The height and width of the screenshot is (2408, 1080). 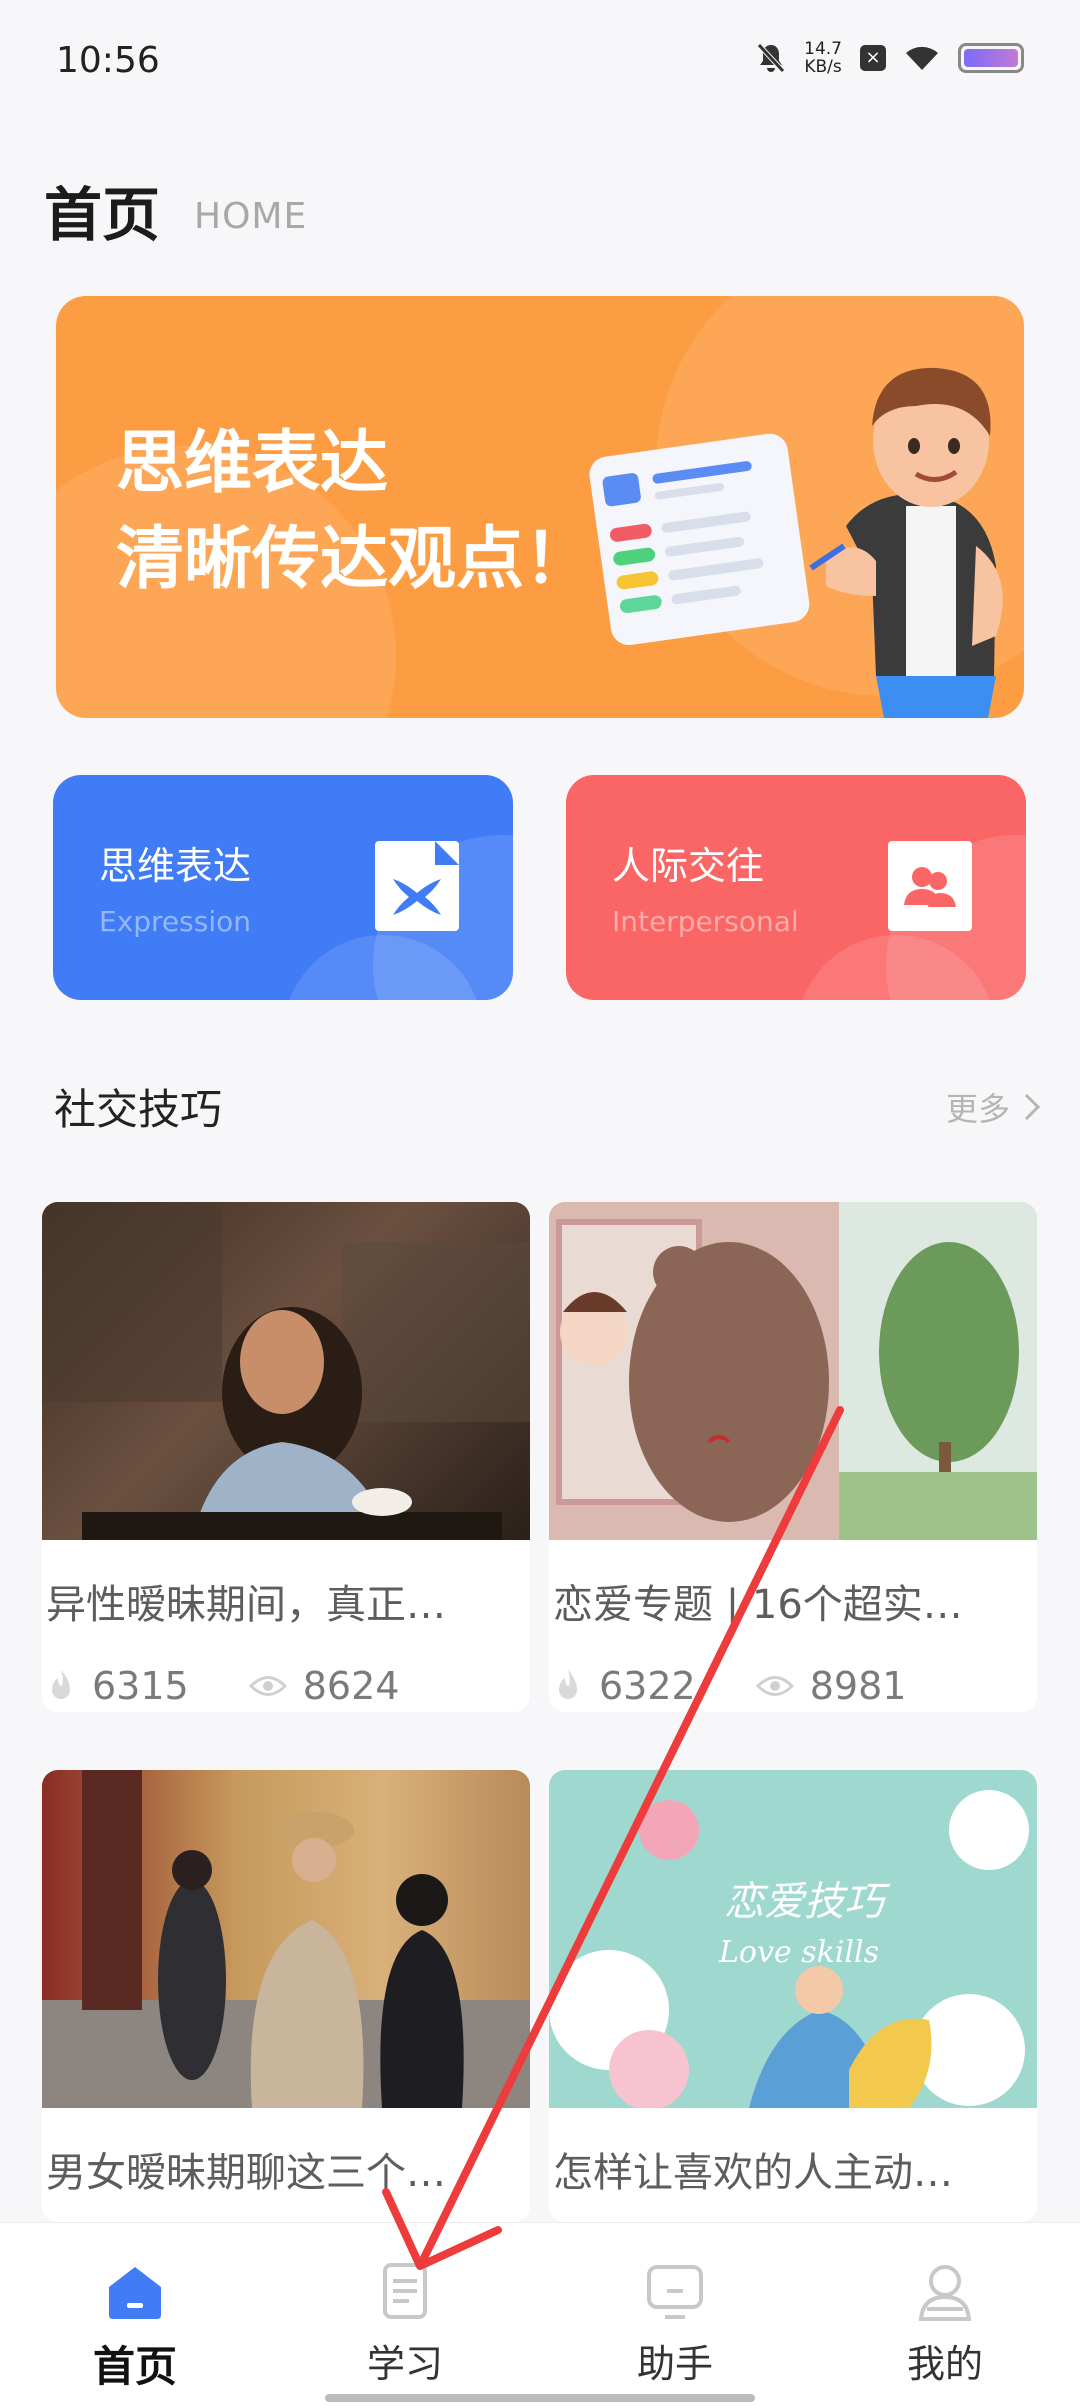 What do you see at coordinates (922, 58) in the screenshot?
I see `wifi-icon` at bounding box center [922, 58].